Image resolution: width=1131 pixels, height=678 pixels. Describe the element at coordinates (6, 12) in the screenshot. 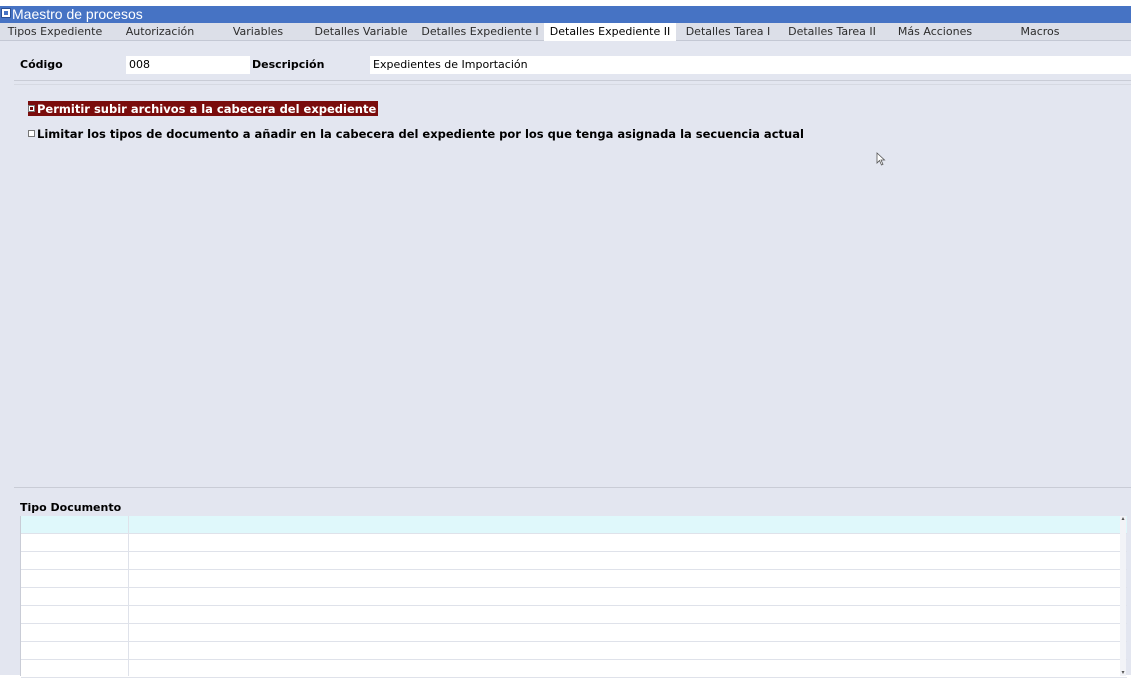

I see `app-icon` at that location.